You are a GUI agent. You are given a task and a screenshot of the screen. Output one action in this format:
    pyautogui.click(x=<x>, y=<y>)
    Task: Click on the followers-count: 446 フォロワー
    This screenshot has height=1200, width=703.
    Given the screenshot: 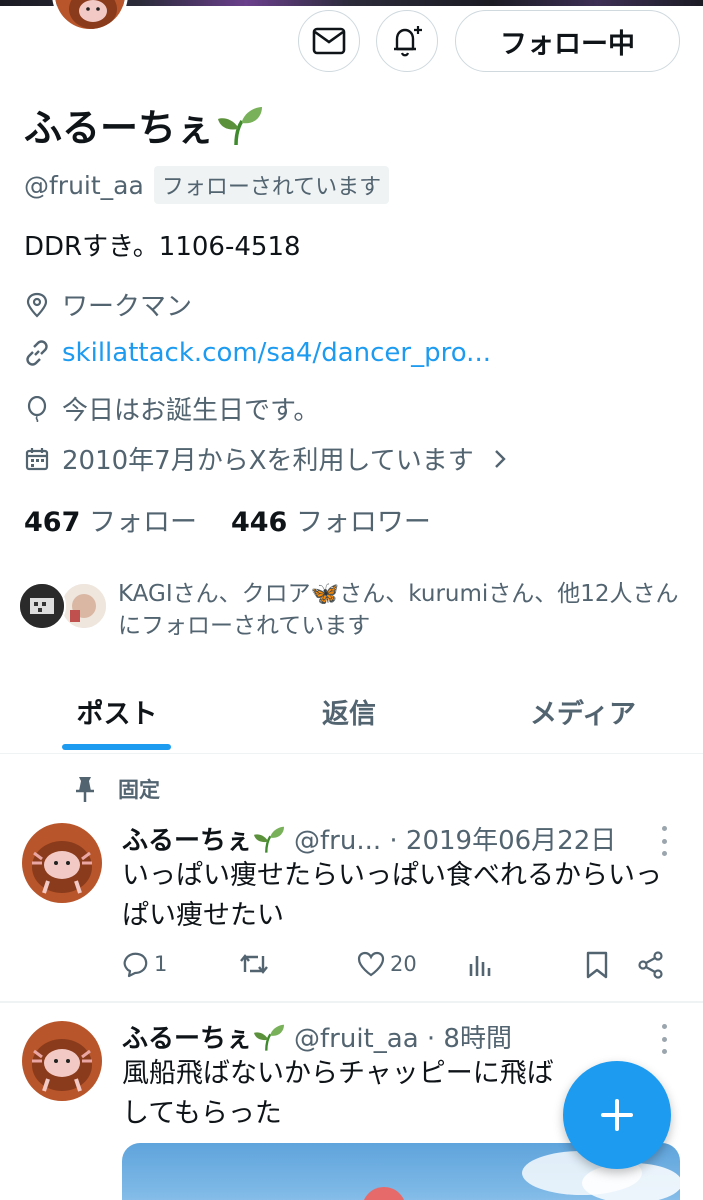 What is the action you would take?
    pyautogui.click(x=331, y=519)
    